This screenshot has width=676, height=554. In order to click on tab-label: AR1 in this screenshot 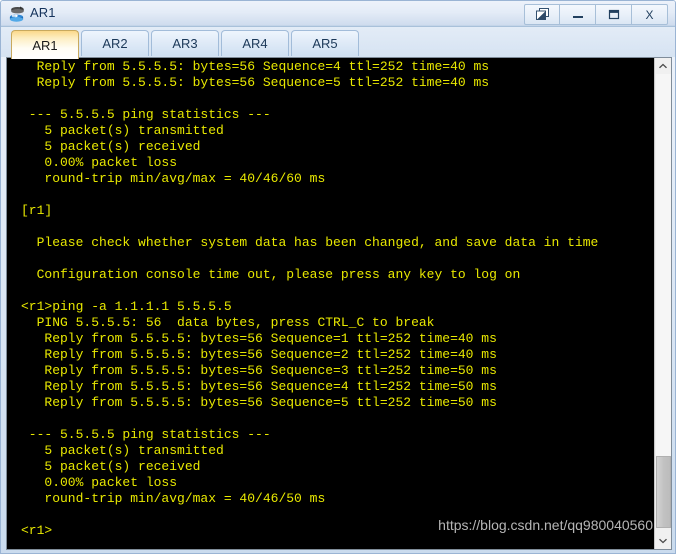, I will do `click(45, 45)`.